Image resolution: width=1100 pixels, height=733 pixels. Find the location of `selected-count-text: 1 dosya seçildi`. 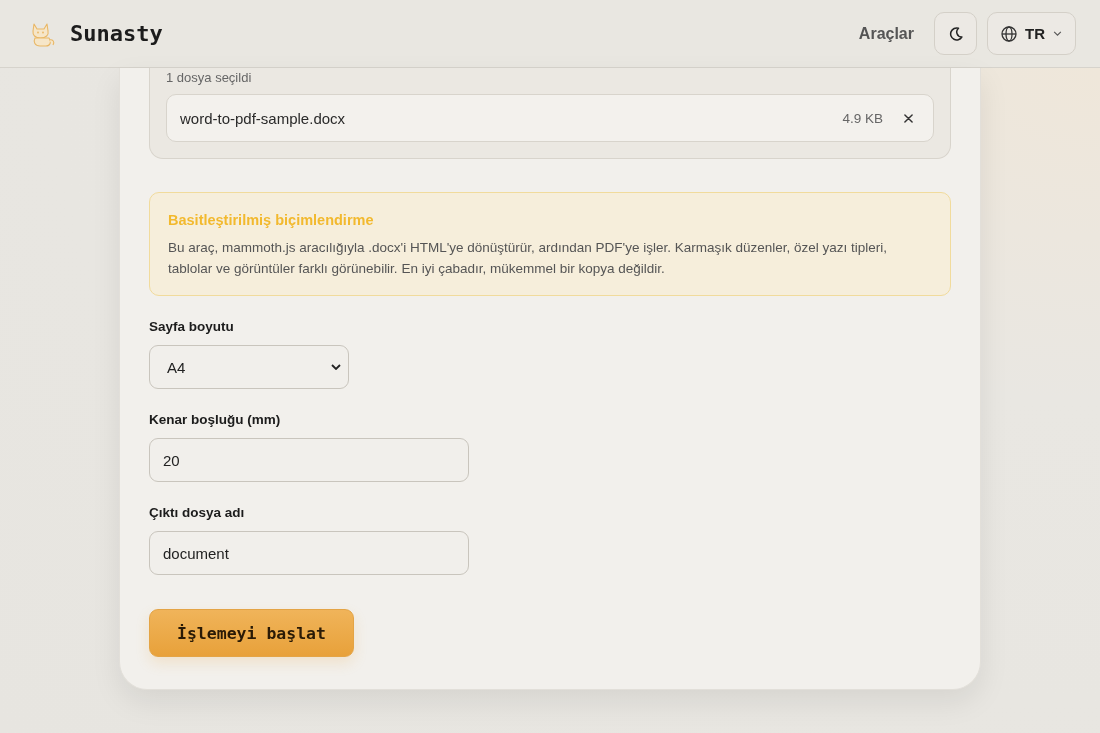

selected-count-text: 1 dosya seçildi is located at coordinates (209, 78).